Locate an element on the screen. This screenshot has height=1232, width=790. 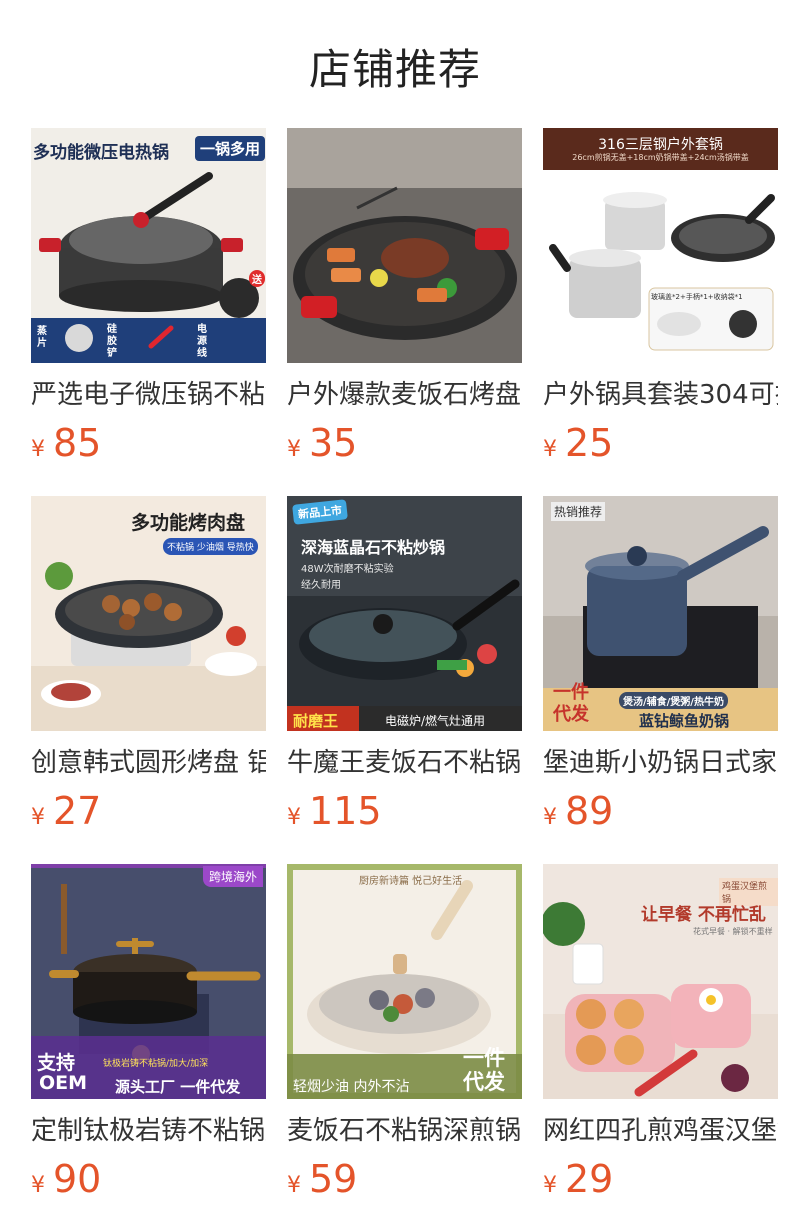
image-tag: 一锅多用 is located at coordinates (230, 148).